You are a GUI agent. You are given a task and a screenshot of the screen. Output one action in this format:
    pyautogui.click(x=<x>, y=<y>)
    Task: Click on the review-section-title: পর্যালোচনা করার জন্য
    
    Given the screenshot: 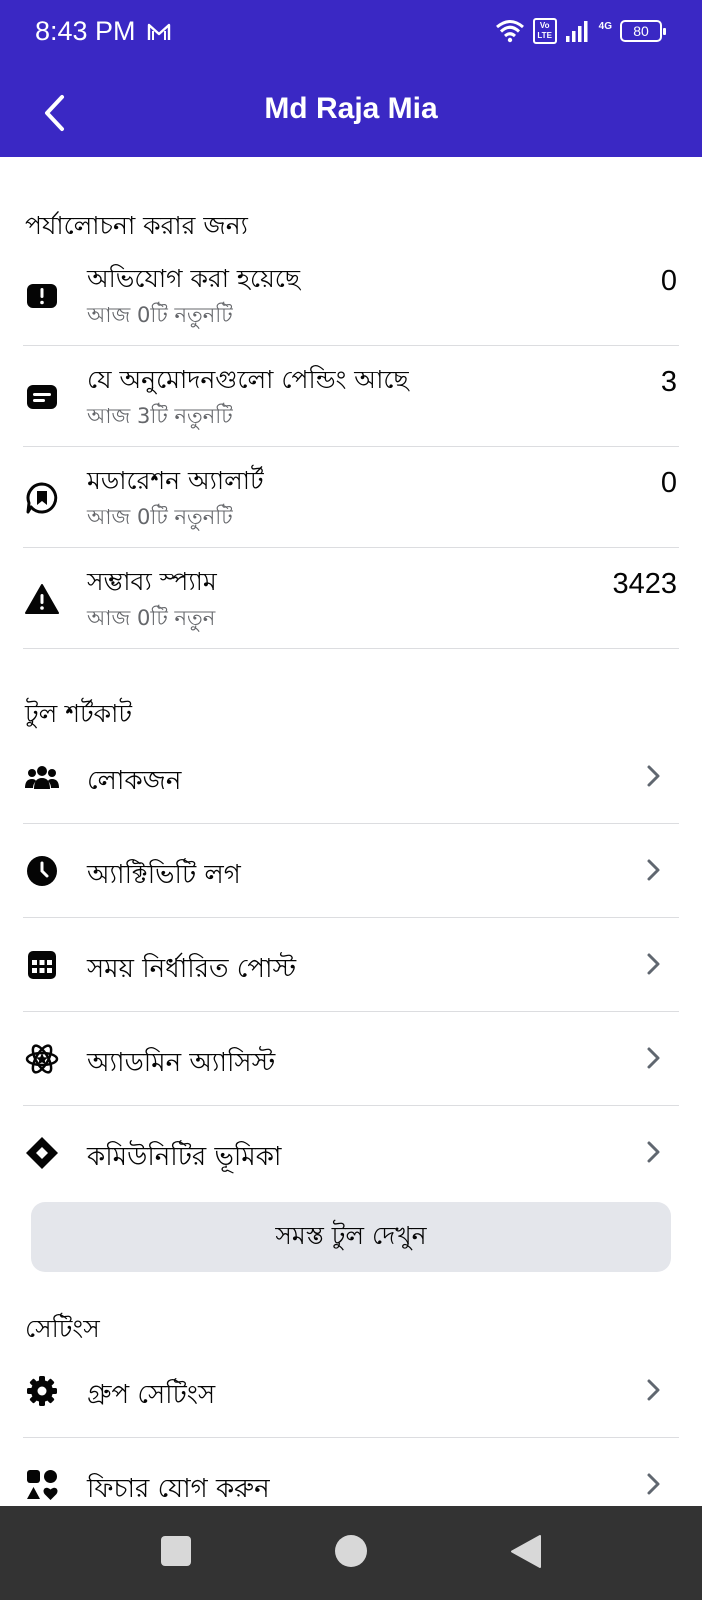 What is the action you would take?
    pyautogui.click(x=136, y=225)
    